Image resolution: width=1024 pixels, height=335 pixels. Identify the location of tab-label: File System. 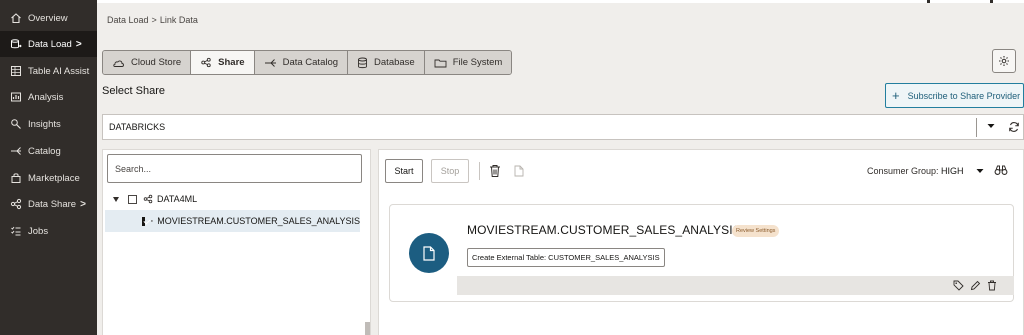
(477, 62).